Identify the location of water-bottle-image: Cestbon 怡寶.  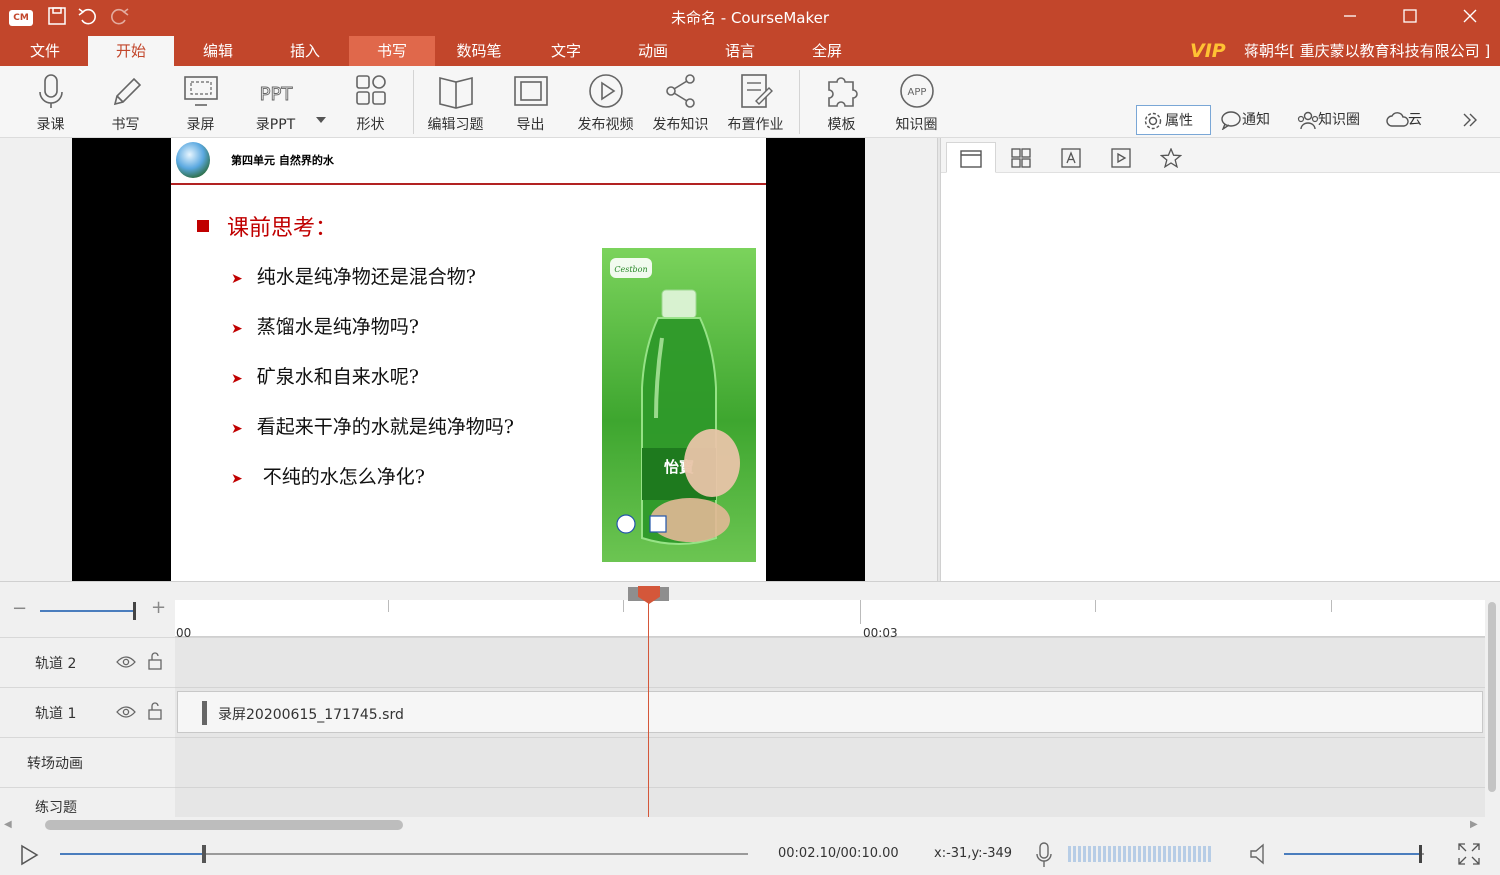
(679, 405).